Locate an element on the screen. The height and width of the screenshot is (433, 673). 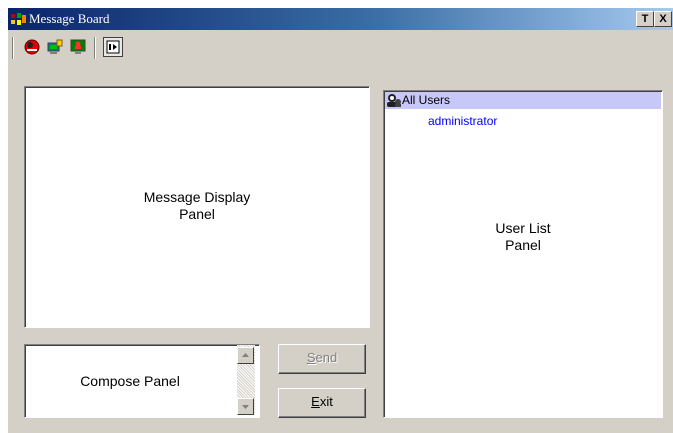
compose-panel: Compose Panel is located at coordinates (142, 381).